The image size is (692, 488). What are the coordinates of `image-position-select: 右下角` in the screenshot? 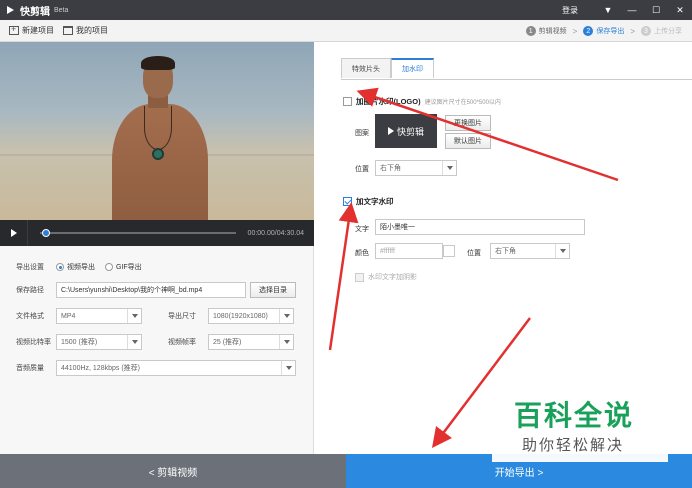 It's located at (416, 168).